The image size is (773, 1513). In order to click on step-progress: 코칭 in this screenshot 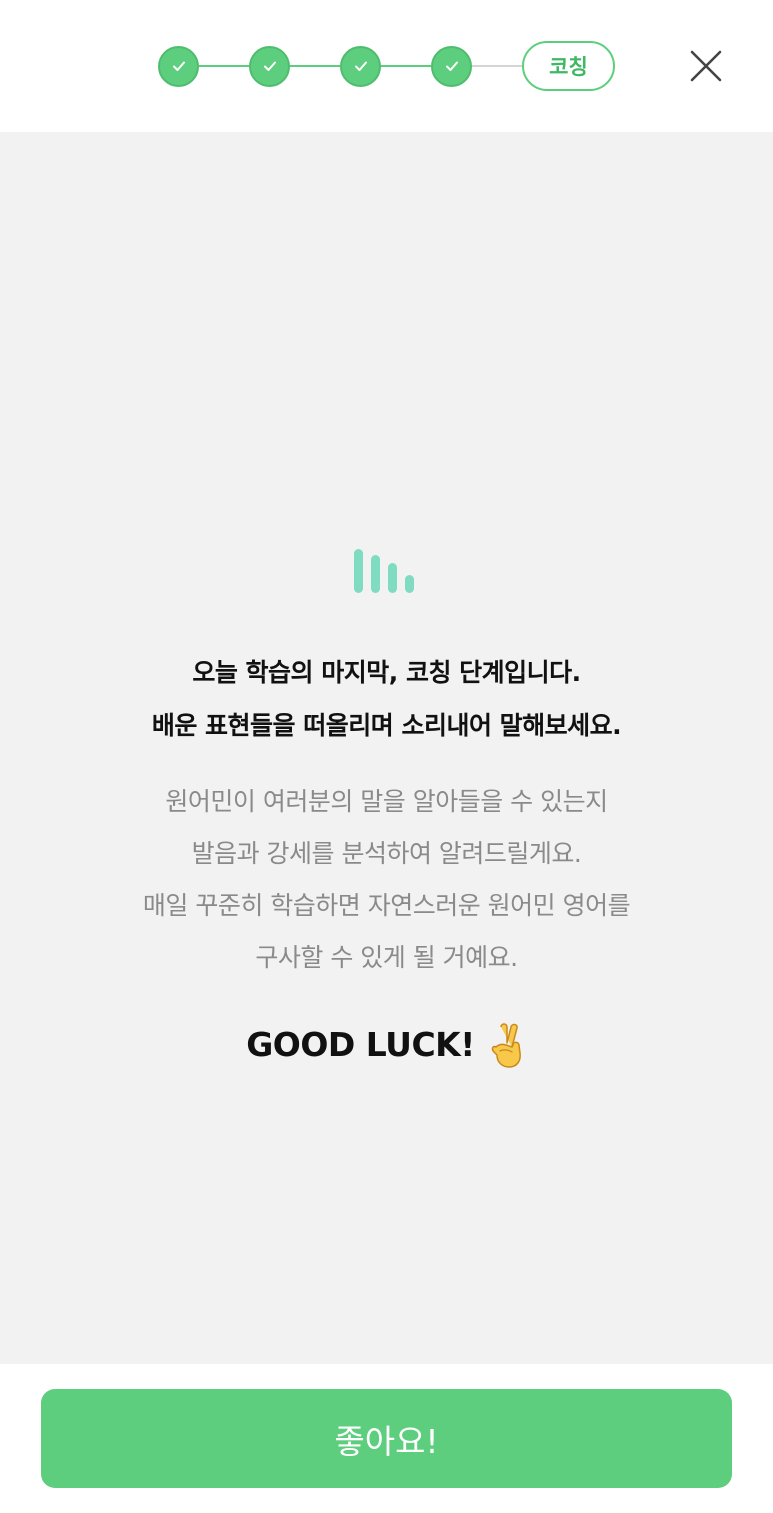, I will do `click(386, 66)`.